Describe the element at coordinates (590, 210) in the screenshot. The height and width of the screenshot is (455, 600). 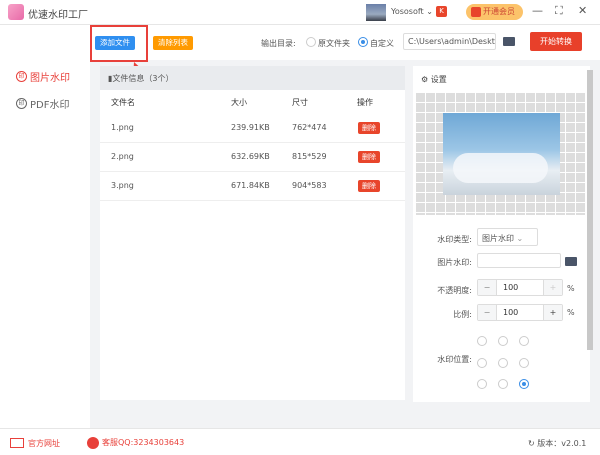
I see `settings-scrollbar` at that location.